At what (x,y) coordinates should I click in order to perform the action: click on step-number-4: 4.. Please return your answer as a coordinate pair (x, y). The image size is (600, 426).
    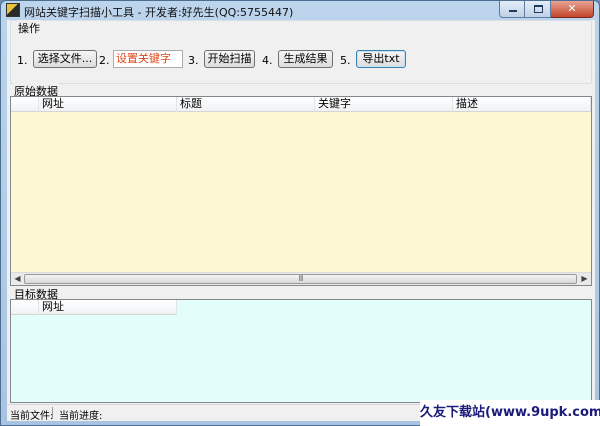
    Looking at the image, I should click on (267, 60).